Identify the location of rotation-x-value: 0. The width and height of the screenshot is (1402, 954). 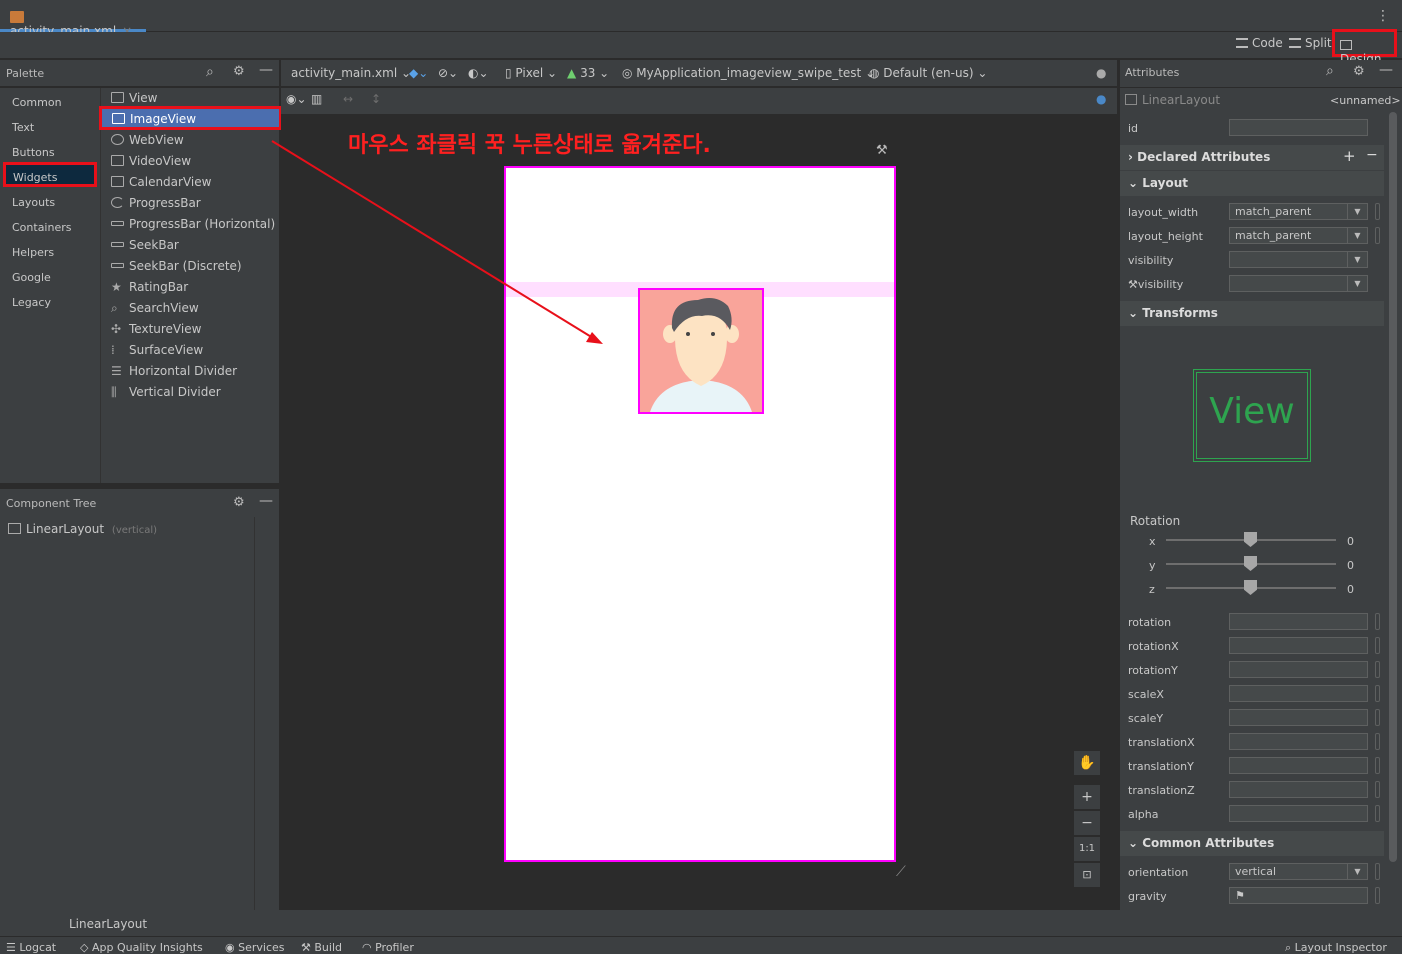
(1350, 541).